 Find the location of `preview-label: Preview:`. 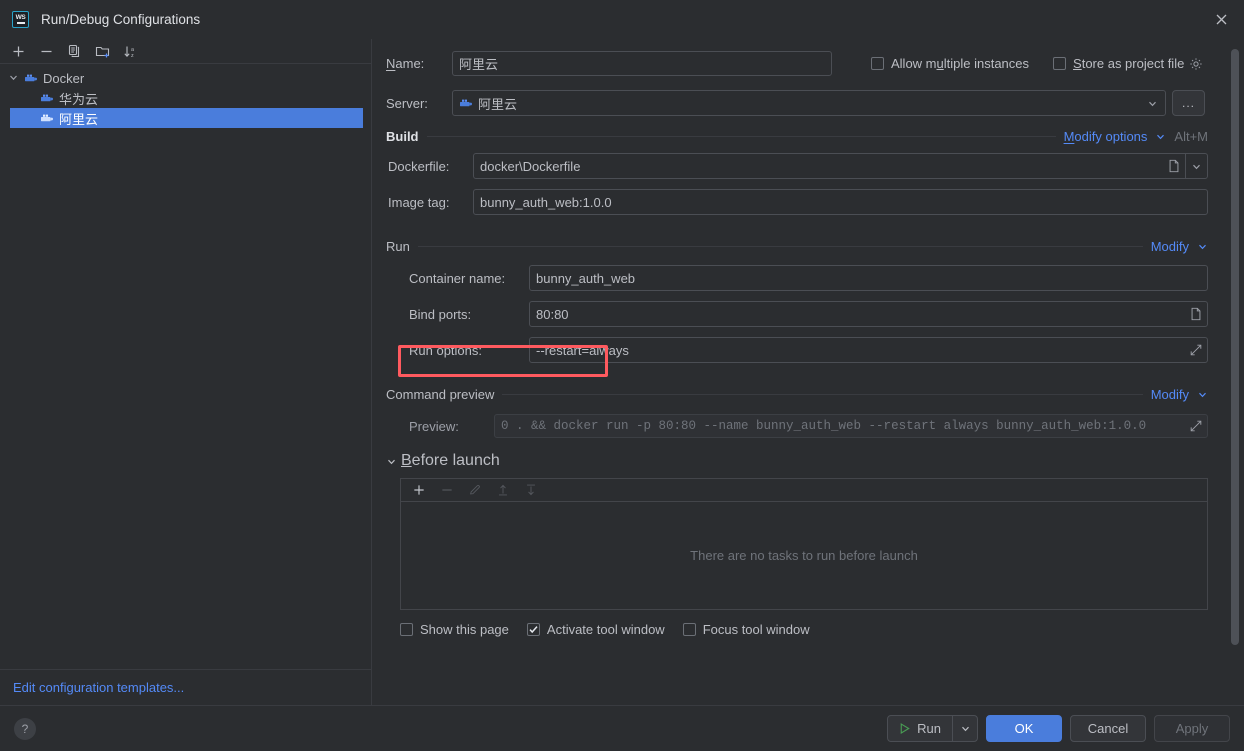

preview-label: Preview: is located at coordinates (434, 426).